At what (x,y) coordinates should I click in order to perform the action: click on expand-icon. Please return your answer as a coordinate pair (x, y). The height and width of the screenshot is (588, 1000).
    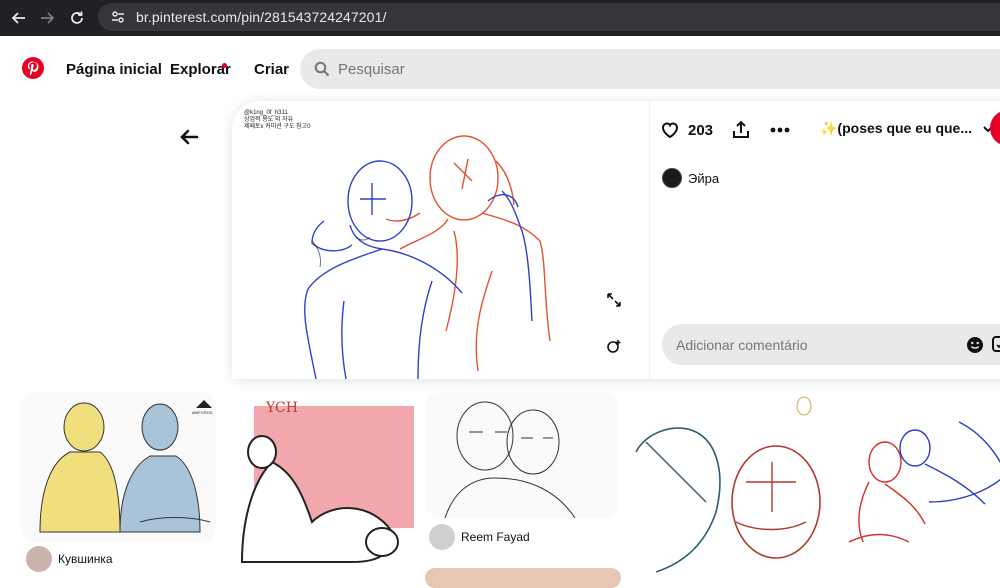
    Looking at the image, I should click on (614, 300).